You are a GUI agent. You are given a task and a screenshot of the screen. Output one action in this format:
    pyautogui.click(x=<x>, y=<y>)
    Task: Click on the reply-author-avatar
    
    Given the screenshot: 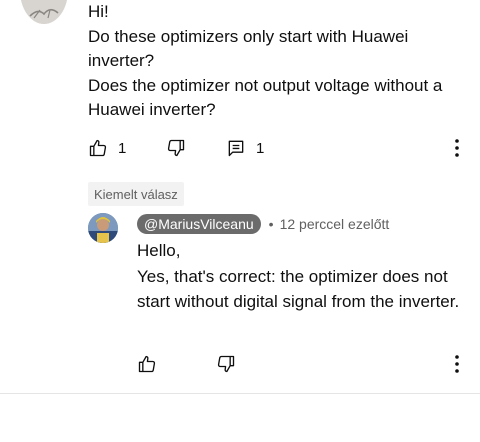 What is the action you would take?
    pyautogui.click(x=103, y=228)
    